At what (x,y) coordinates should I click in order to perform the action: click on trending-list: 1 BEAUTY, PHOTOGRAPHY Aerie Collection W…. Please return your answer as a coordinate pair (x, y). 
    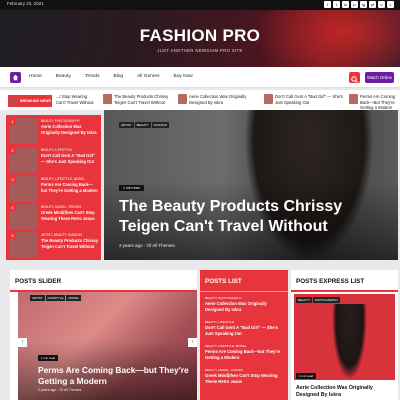
    Looking at the image, I should click on (53, 187).